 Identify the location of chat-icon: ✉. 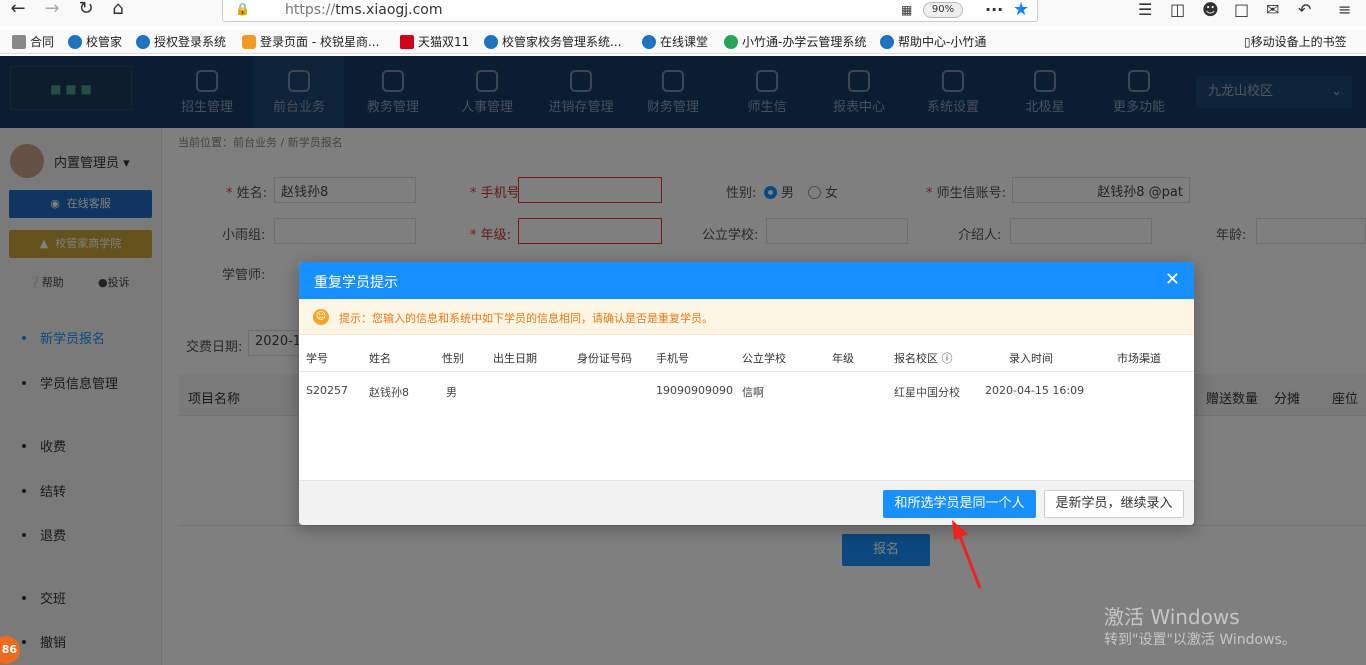
(1272, 9).